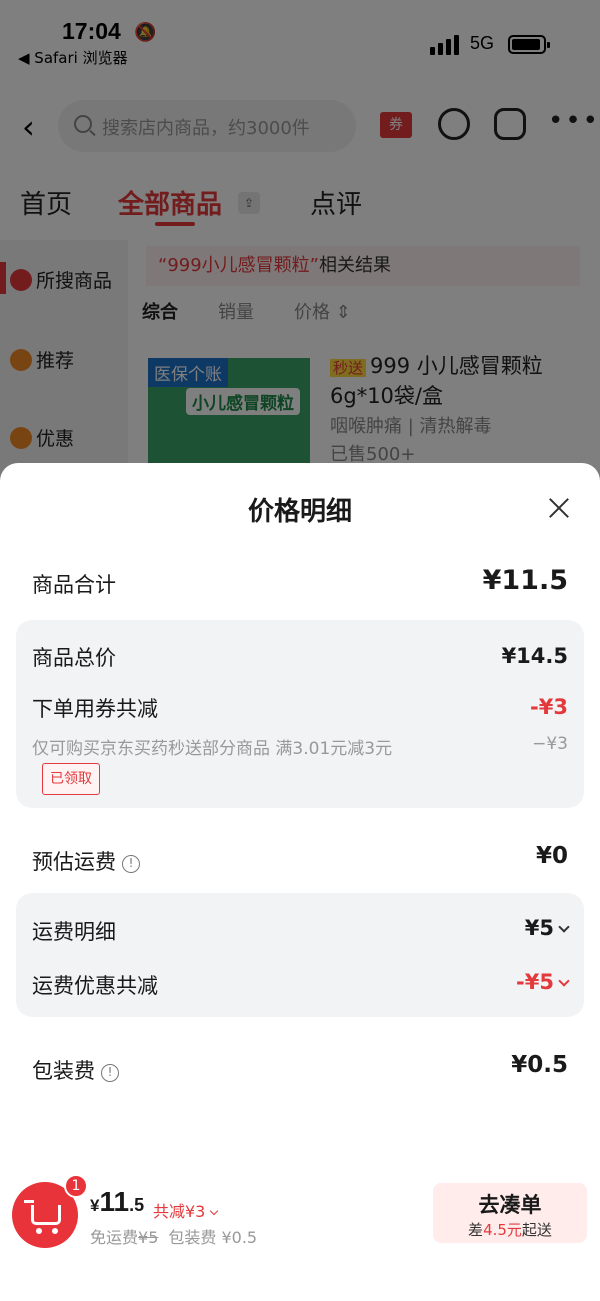 The height and width of the screenshot is (1301, 600). I want to click on coupon-desc: 仅可购买京东买药秒送部分商品 满3.01元减3元已领取, so click(227, 765).